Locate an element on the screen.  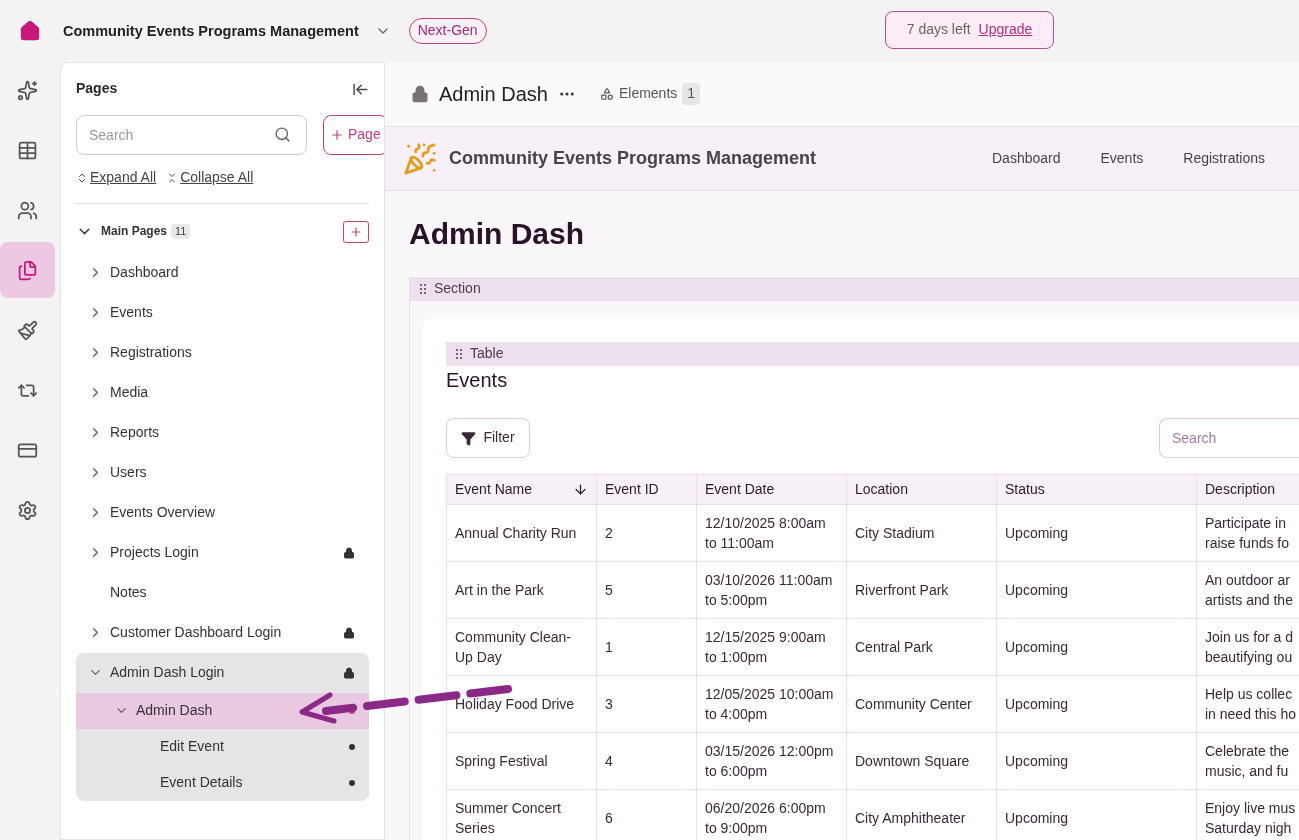
party-popper-icon is located at coordinates (420, 158).